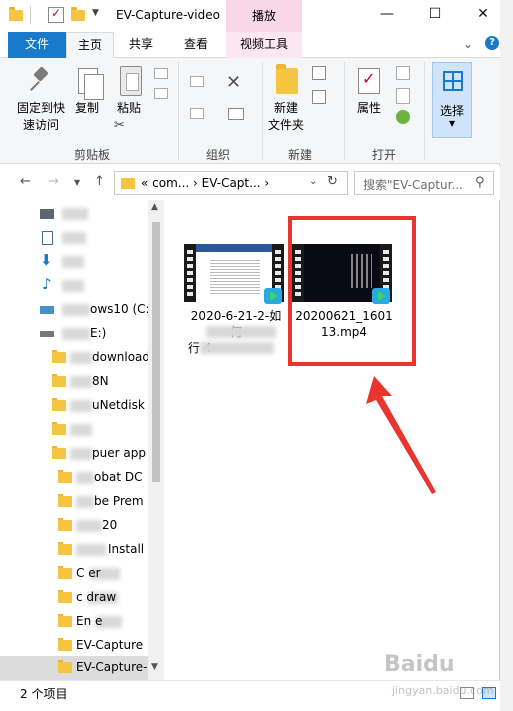 The image size is (513, 711). What do you see at coordinates (344, 111) in the screenshot?
I see `group-separator` at bounding box center [344, 111].